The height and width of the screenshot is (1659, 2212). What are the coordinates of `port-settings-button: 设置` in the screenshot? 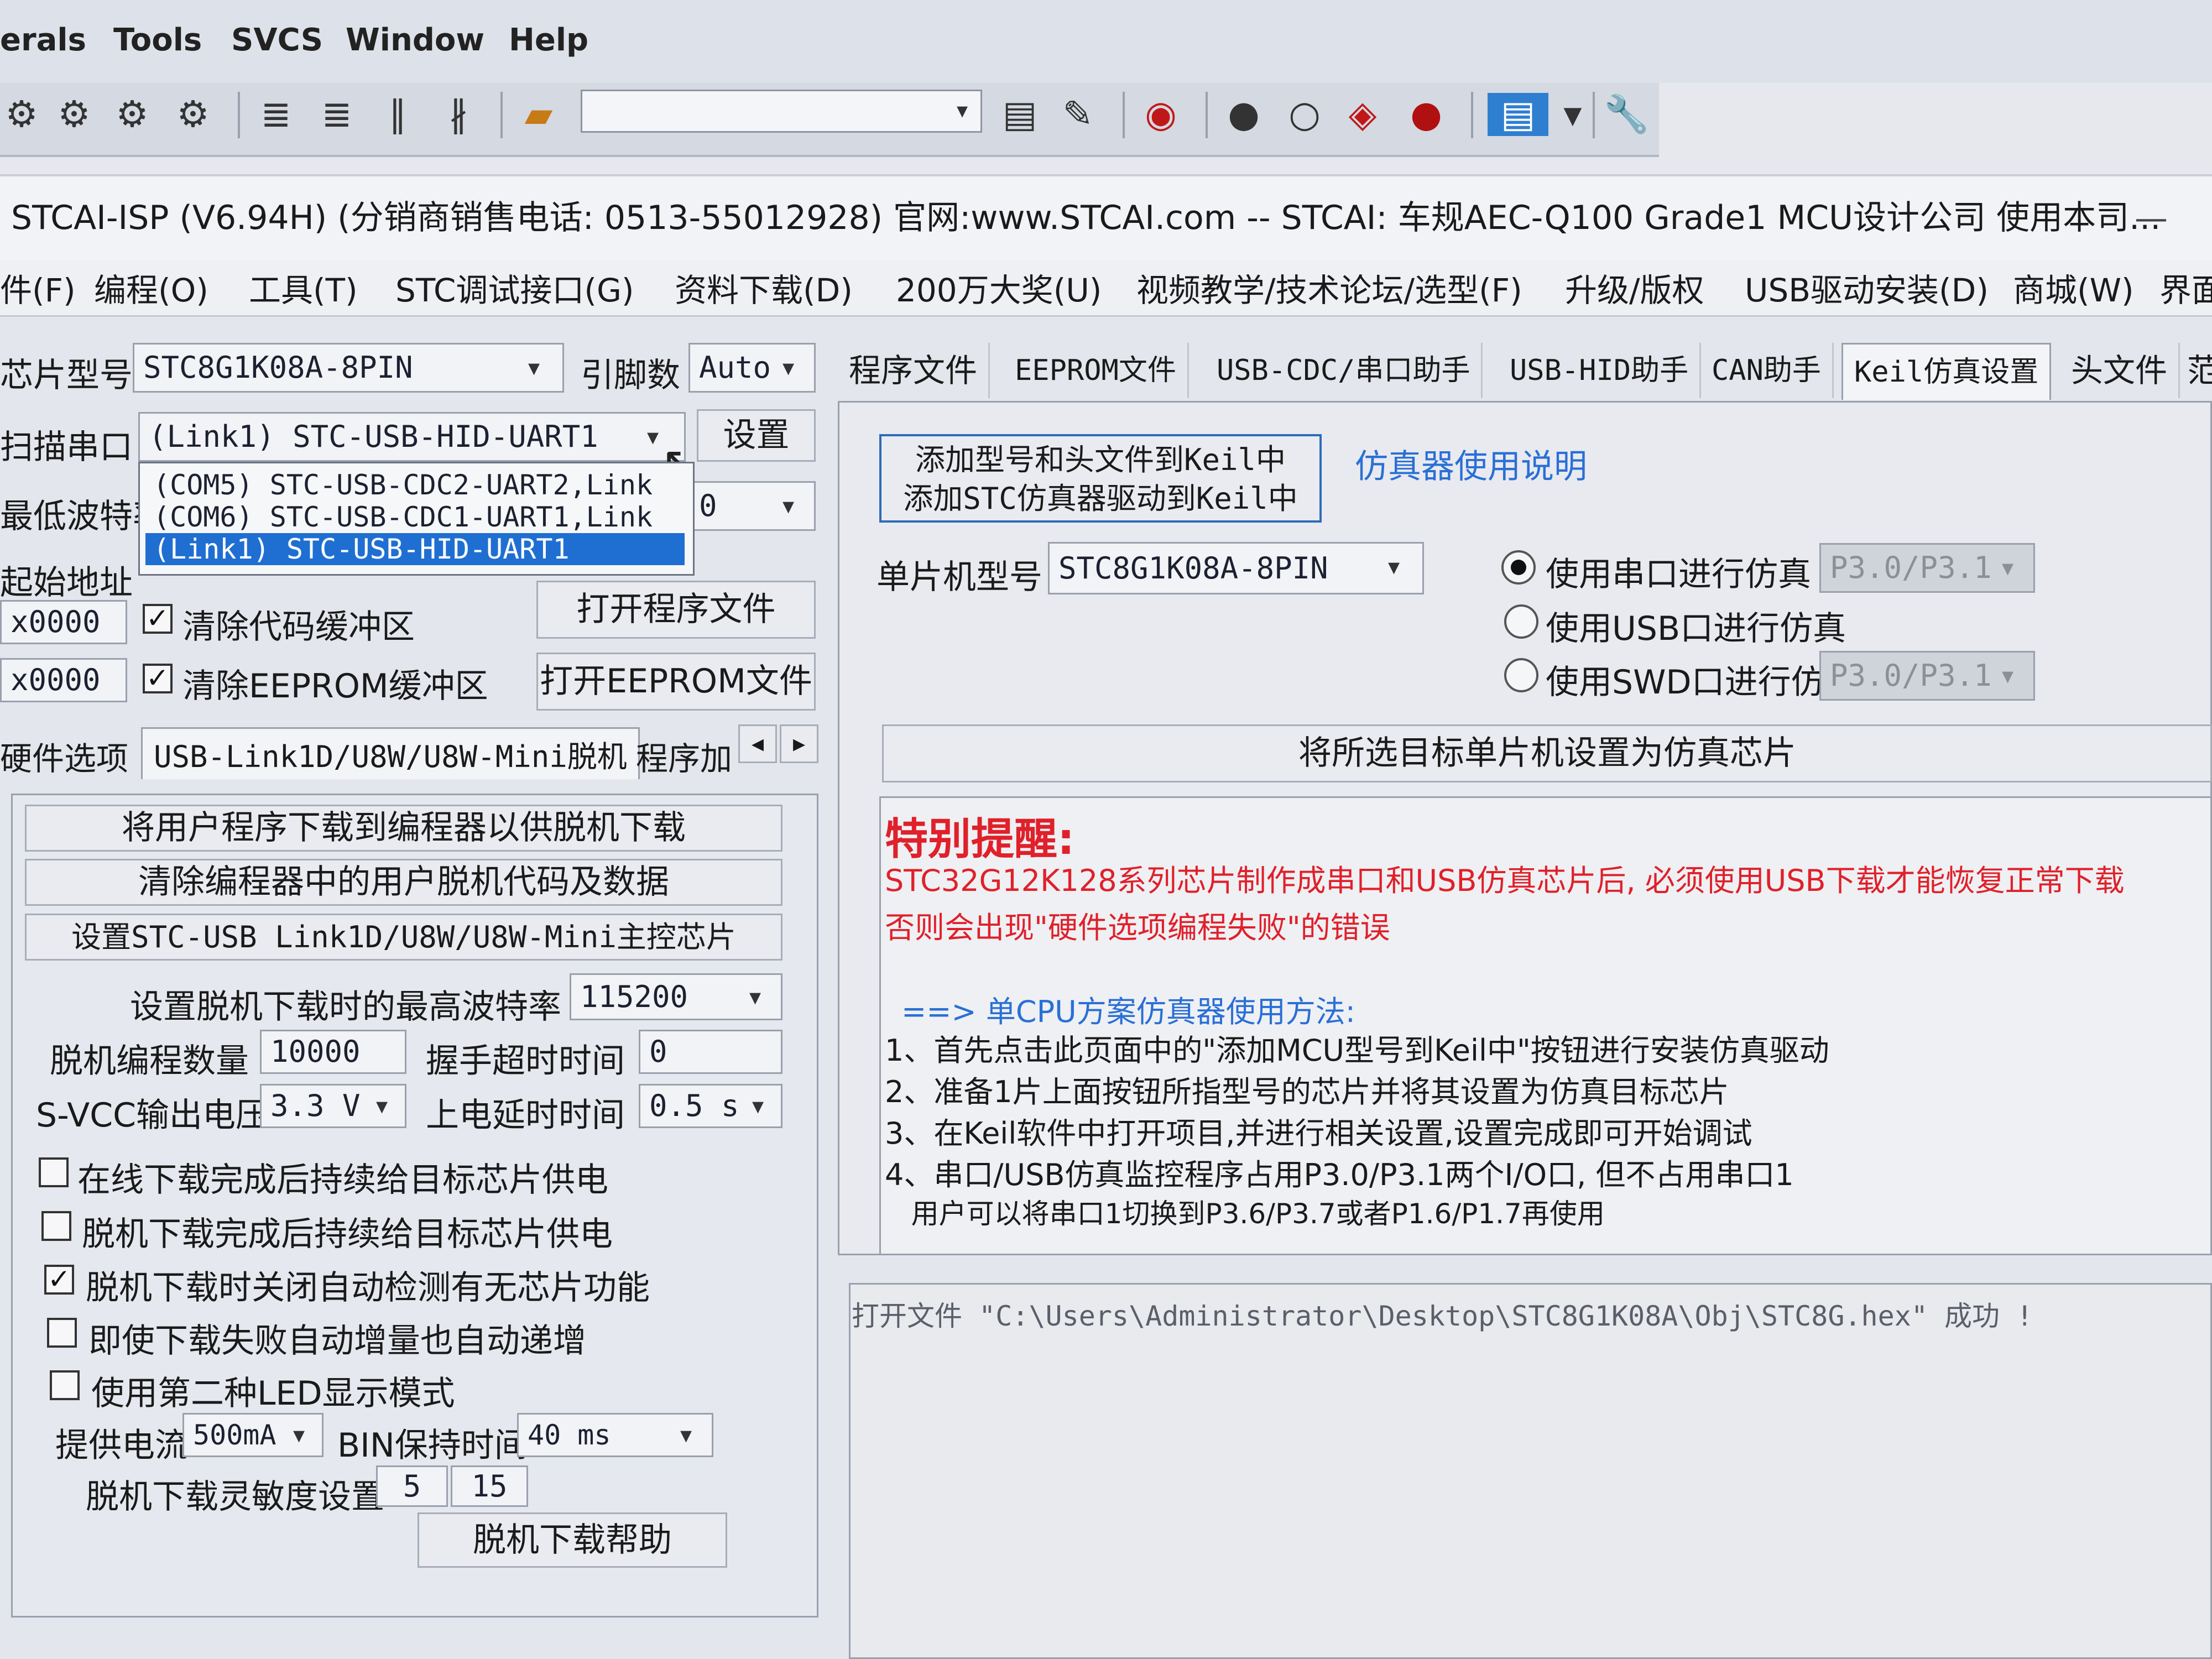 It's located at (757, 436).